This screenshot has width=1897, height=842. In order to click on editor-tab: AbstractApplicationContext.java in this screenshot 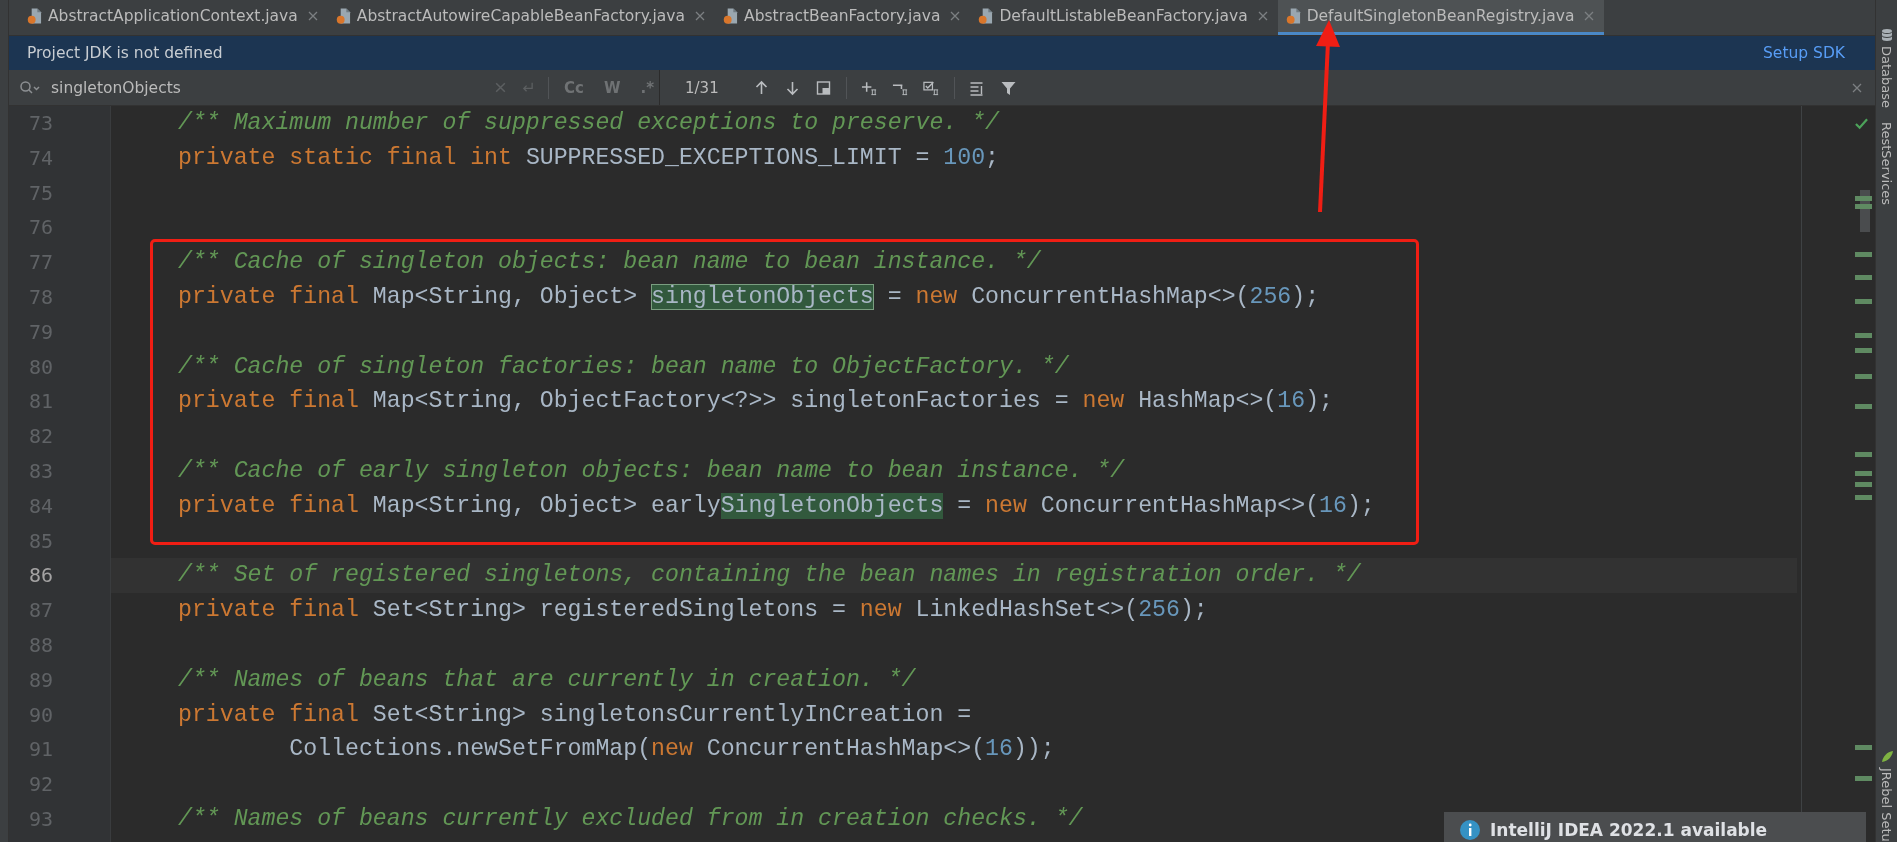, I will do `click(173, 17)`.